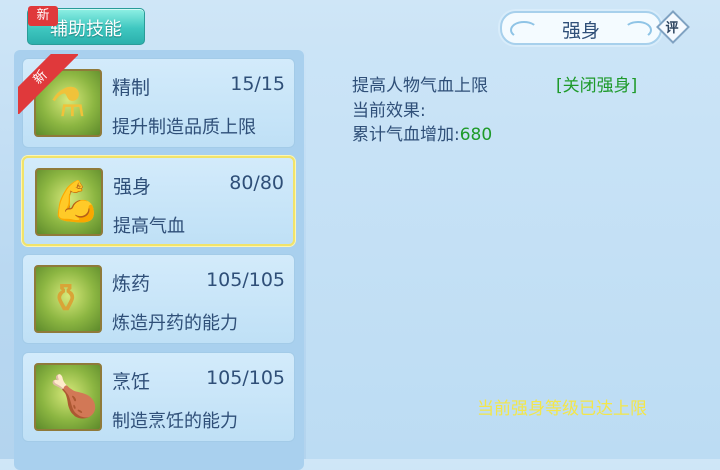 The height and width of the screenshot is (470, 720). I want to click on skill-level: 80/80, so click(256, 183).